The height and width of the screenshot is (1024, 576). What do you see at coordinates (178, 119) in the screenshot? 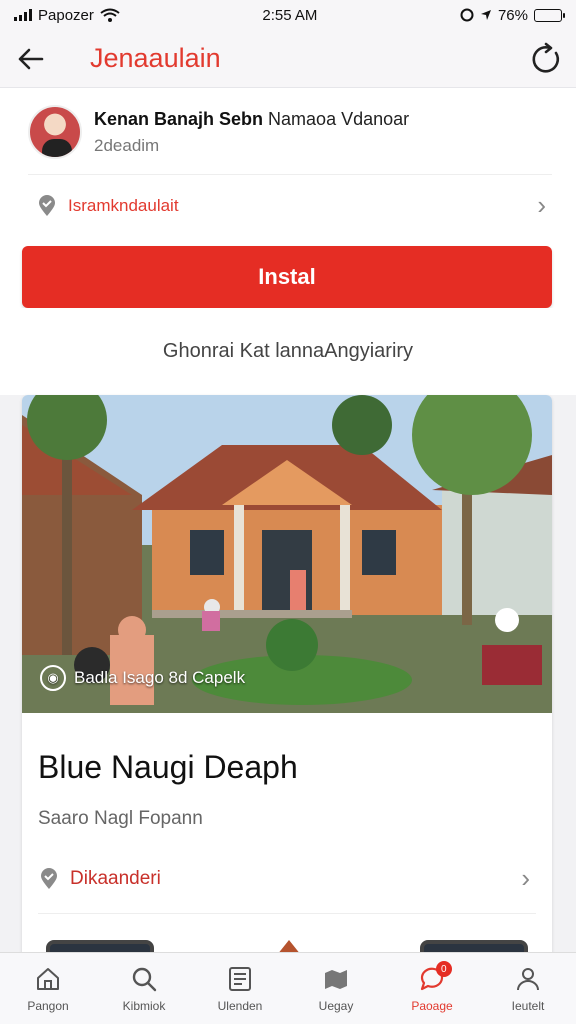
I see `profile-name: Kenan Banajh Sebn` at bounding box center [178, 119].